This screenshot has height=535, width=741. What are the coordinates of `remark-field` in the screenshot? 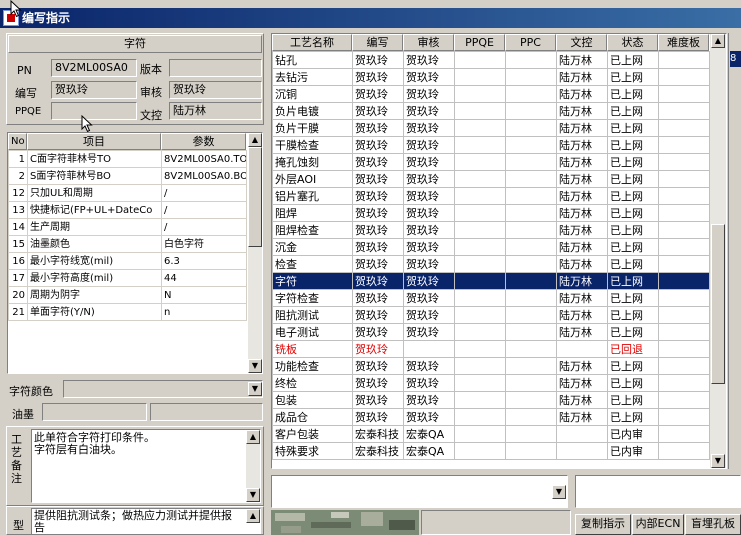 It's located at (658, 491).